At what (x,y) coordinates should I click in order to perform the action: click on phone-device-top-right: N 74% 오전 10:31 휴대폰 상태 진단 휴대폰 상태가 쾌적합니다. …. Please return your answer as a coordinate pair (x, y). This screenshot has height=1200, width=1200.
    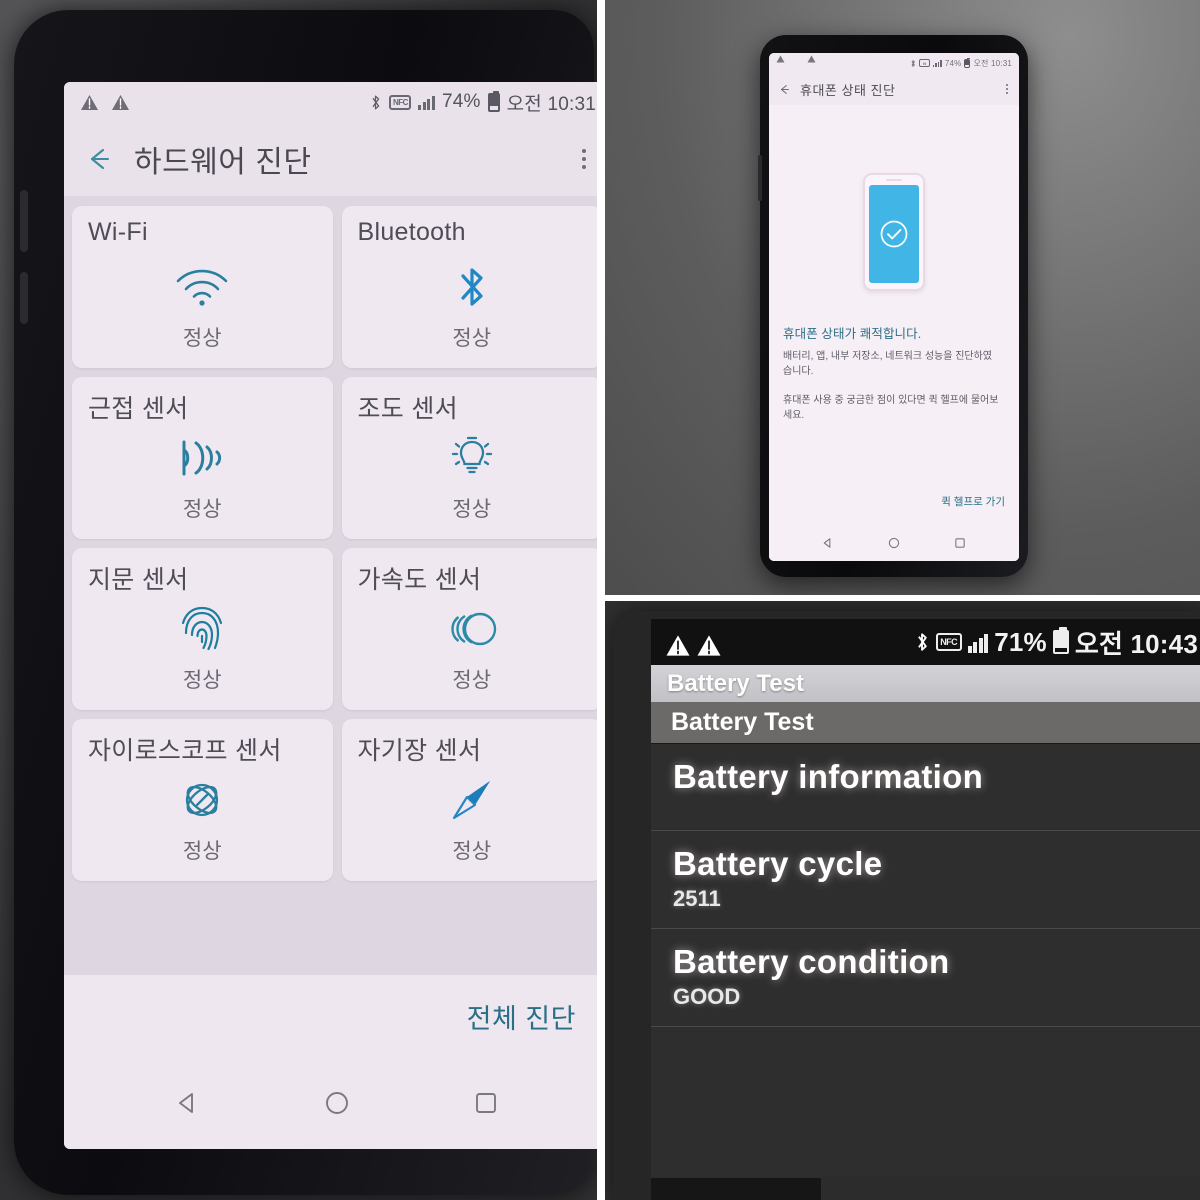
    Looking at the image, I should click on (893, 306).